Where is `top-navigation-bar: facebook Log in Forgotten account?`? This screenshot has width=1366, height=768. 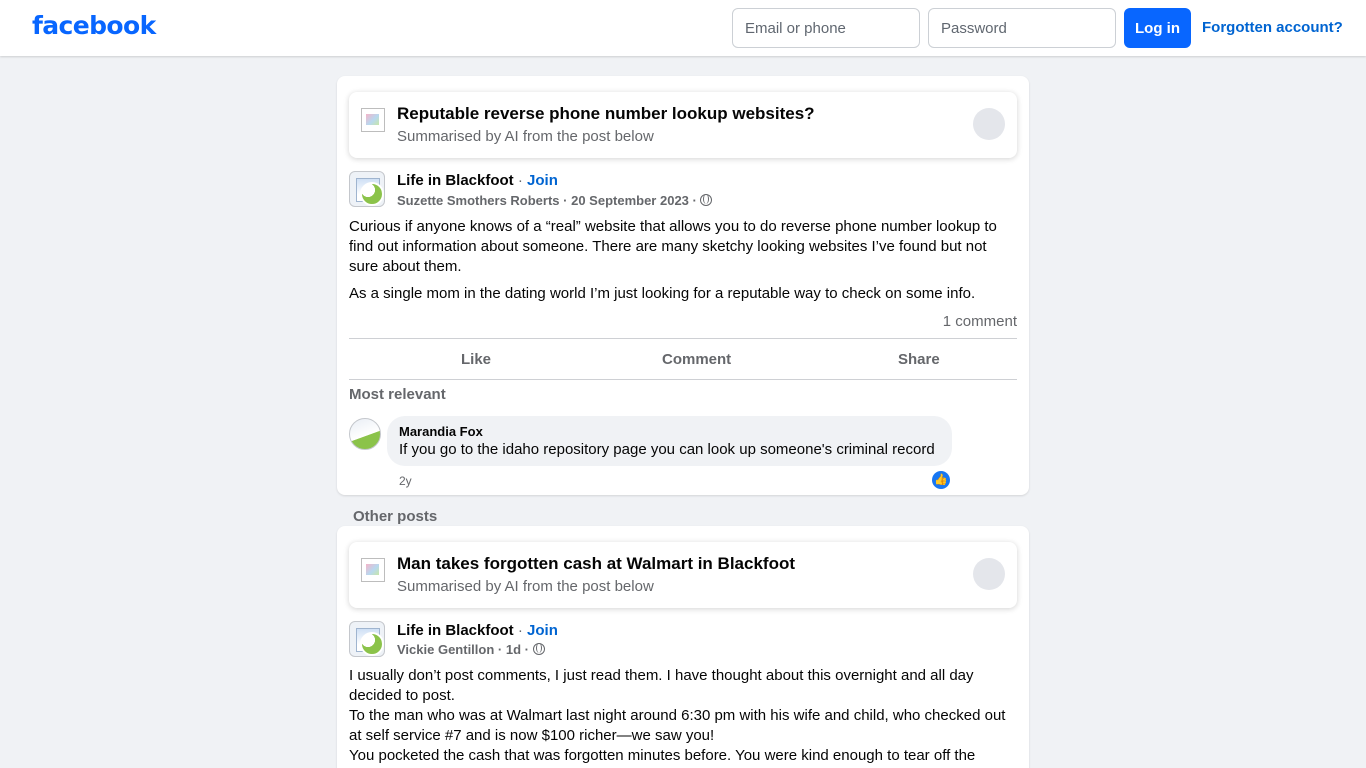 top-navigation-bar: facebook Log in Forgotten account? is located at coordinates (683, 28).